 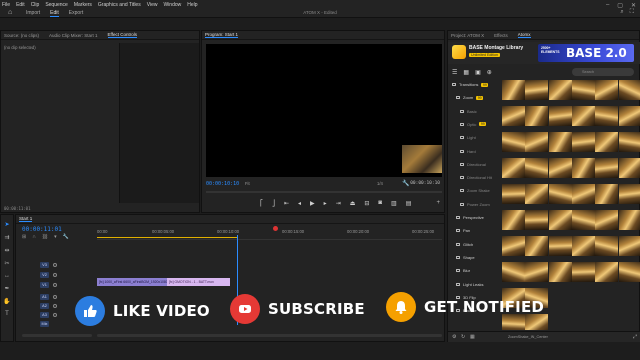 I want to click on snap-icon: ∩, so click(x=34, y=237).